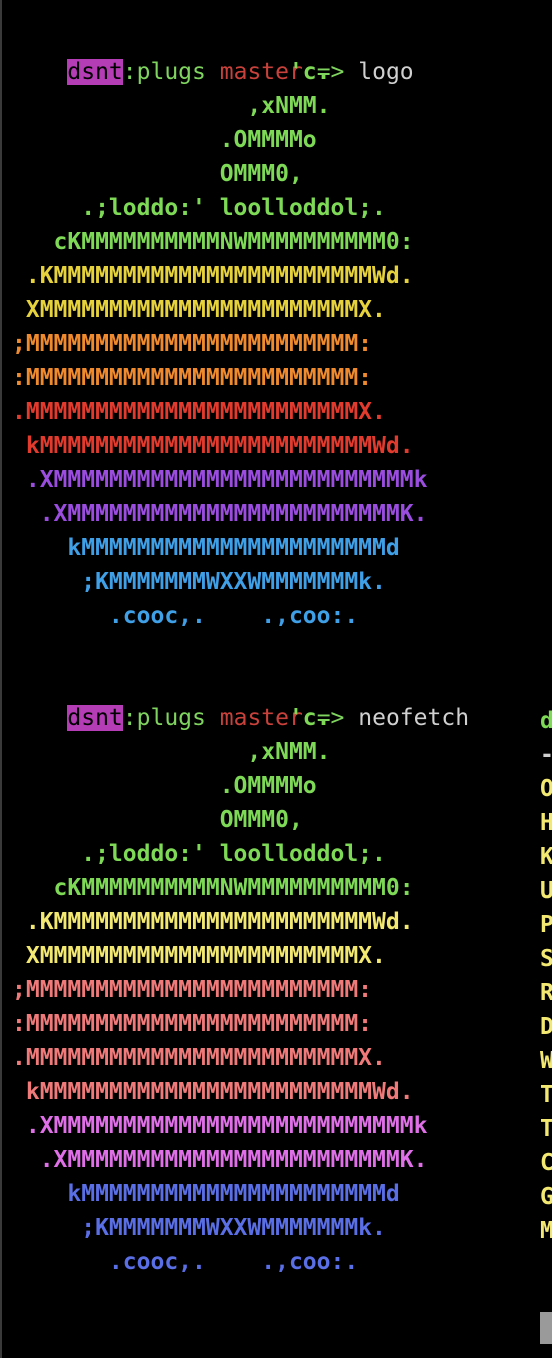 This screenshot has height=1358, width=552. I want to click on window-edge, so click(1, 679).